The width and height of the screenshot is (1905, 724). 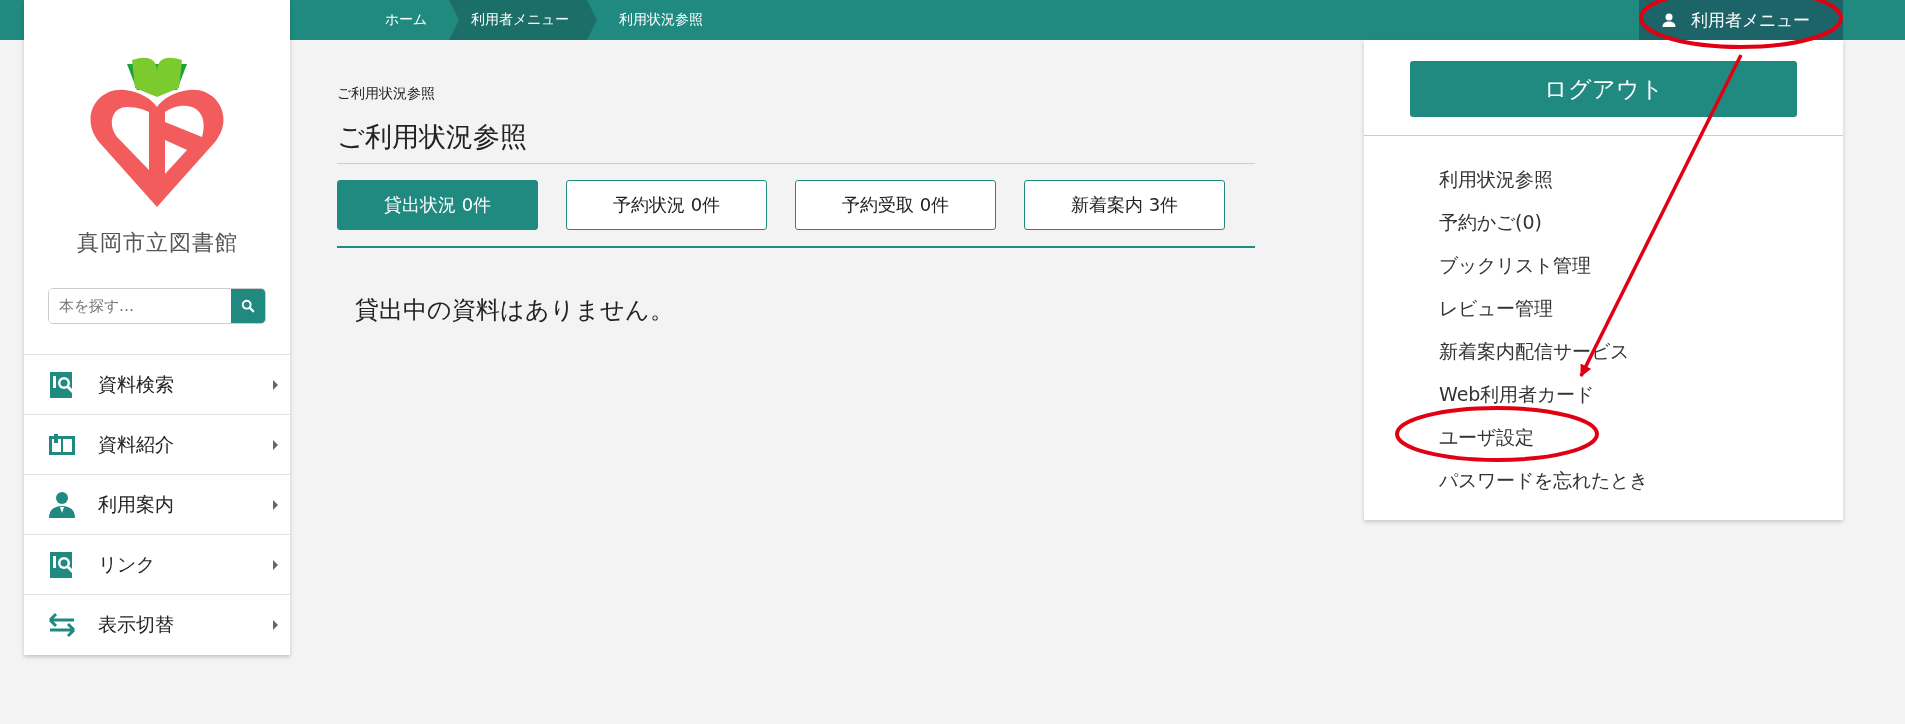 I want to click on sidebar-menu-item: 表示切替, so click(x=157, y=624).